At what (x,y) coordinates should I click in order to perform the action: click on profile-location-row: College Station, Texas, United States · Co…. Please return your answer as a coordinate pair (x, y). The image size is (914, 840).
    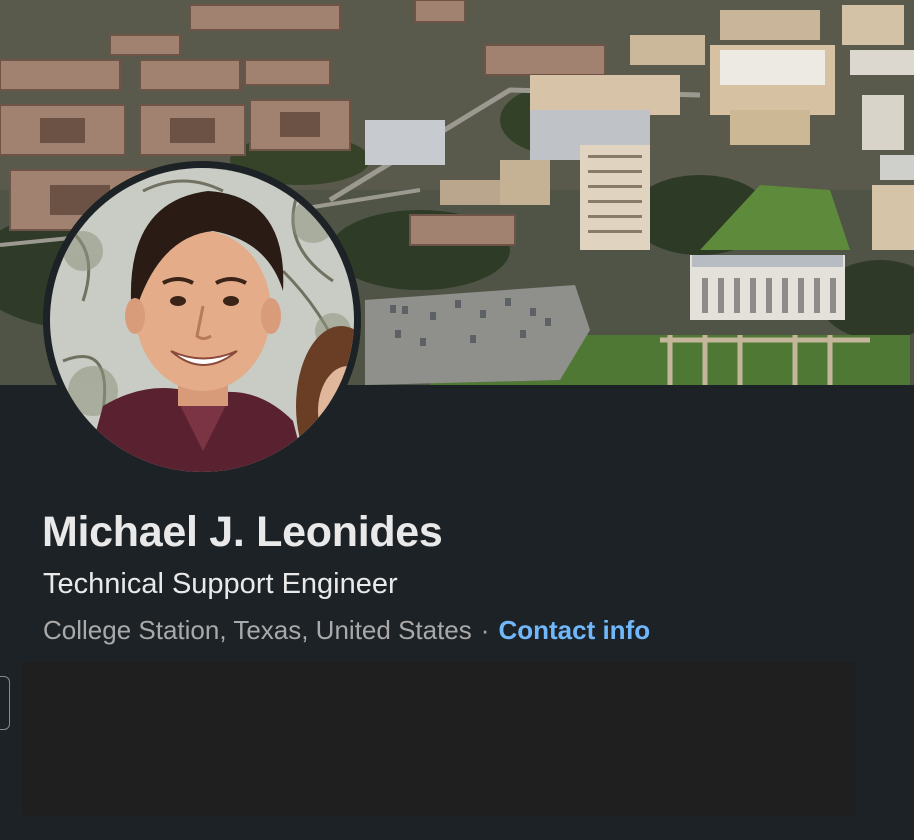
    Looking at the image, I should click on (346, 630).